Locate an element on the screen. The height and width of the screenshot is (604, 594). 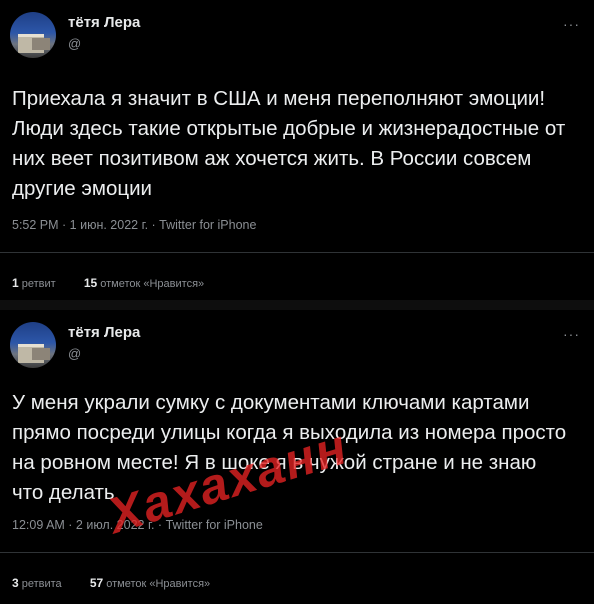
tweet-stats: 3 ретвита 57 отметок «Нравится» is located at coordinates (111, 583).